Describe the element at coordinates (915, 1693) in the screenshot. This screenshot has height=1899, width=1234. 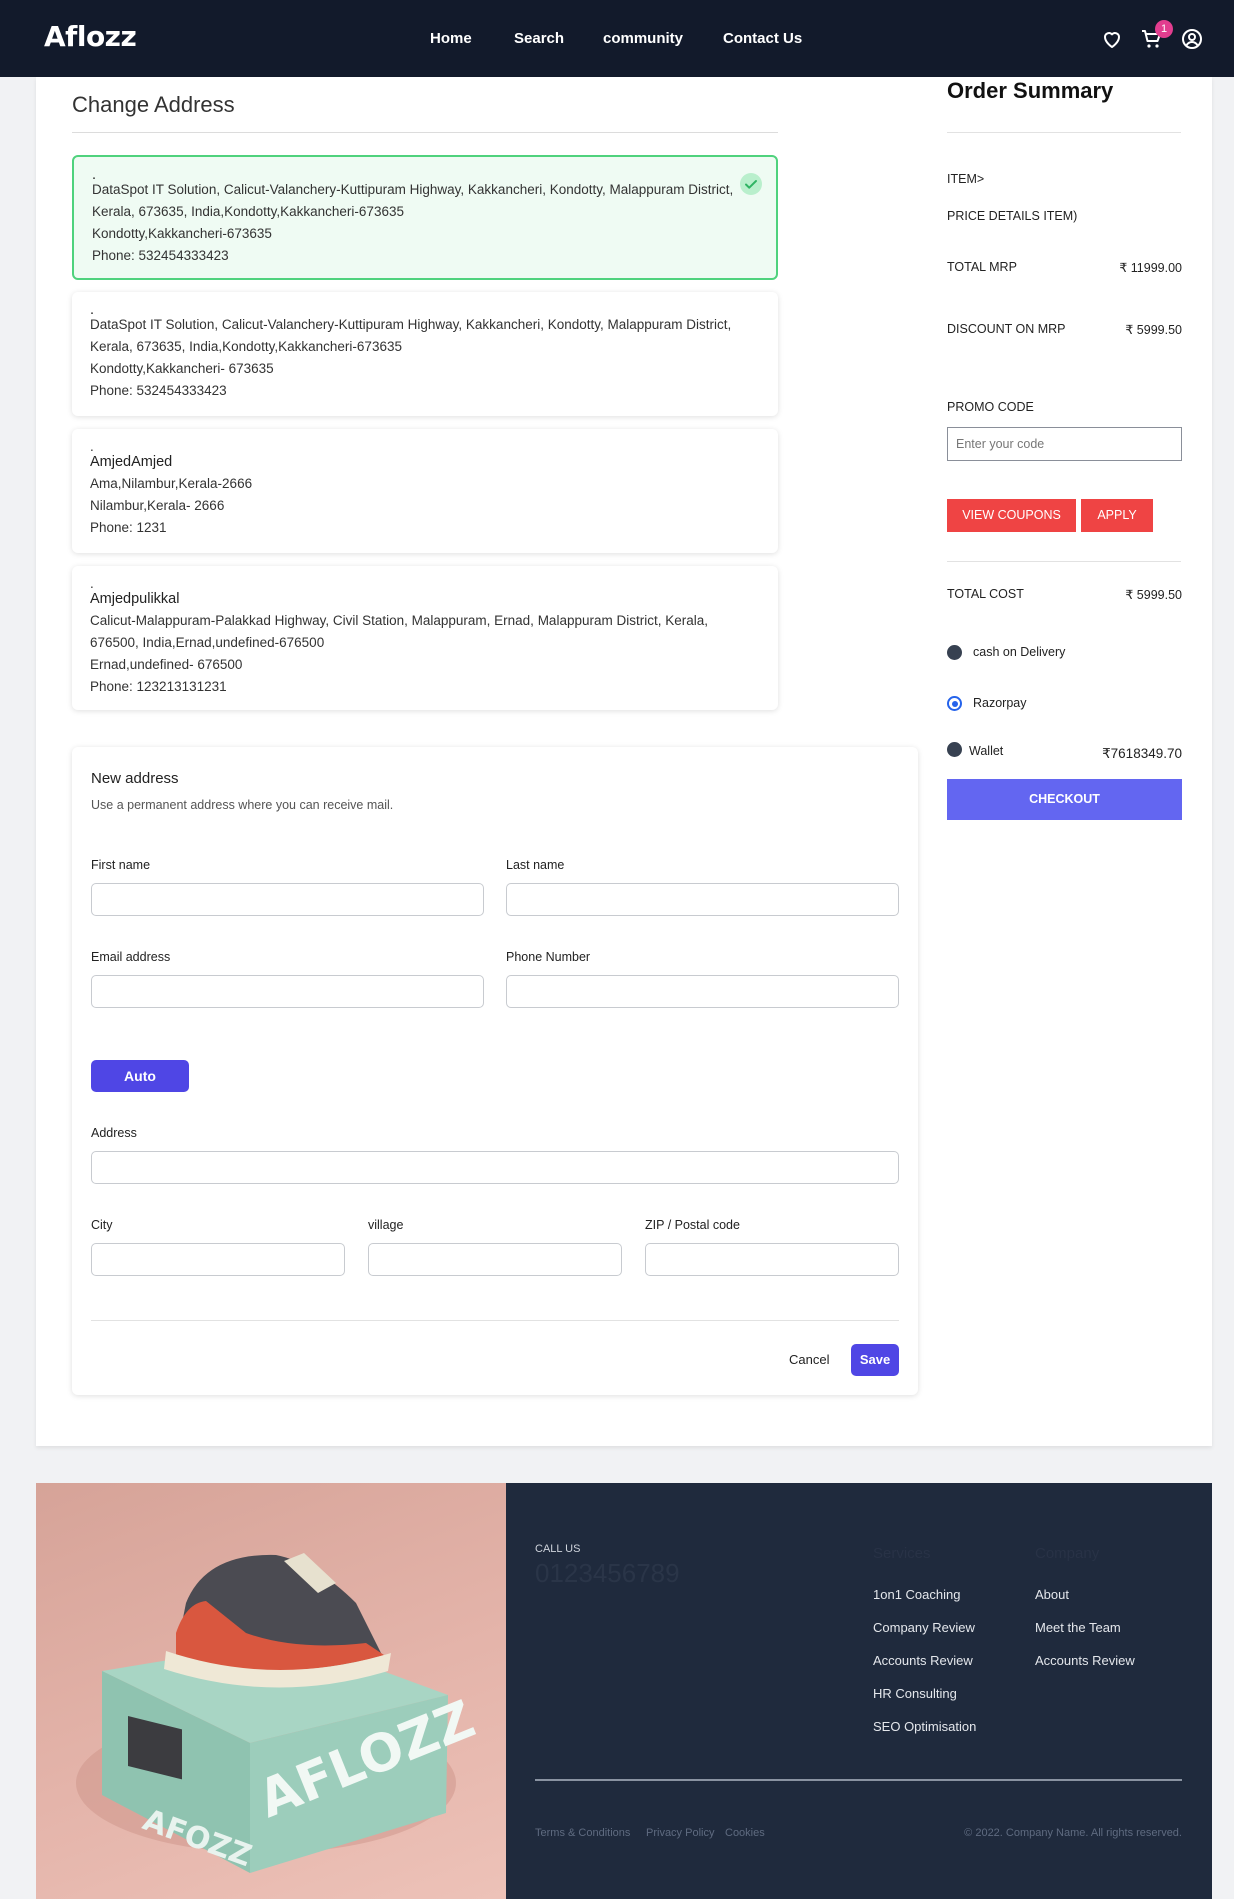
I see `footer-link-hr-consulting: HR Consulting` at that location.